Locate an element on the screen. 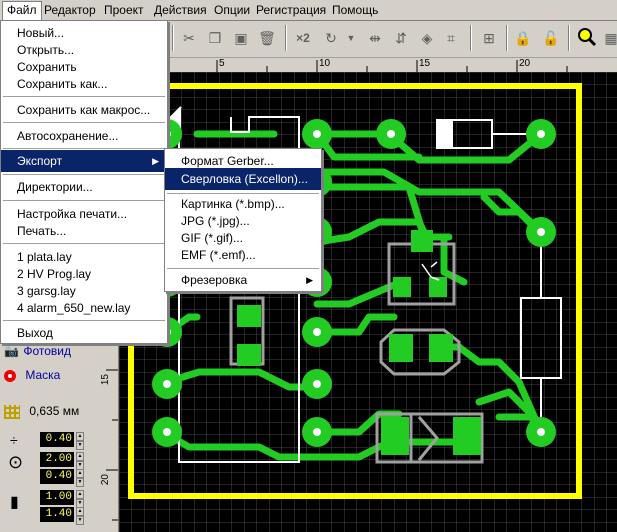  menu-file-label: Файл is located at coordinates (22, 10).